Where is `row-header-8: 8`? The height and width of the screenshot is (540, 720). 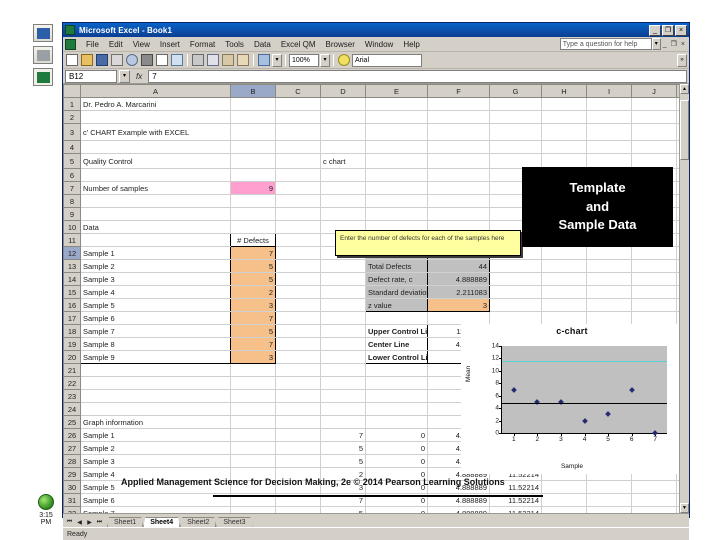 row-header-8: 8 is located at coordinates (72, 201).